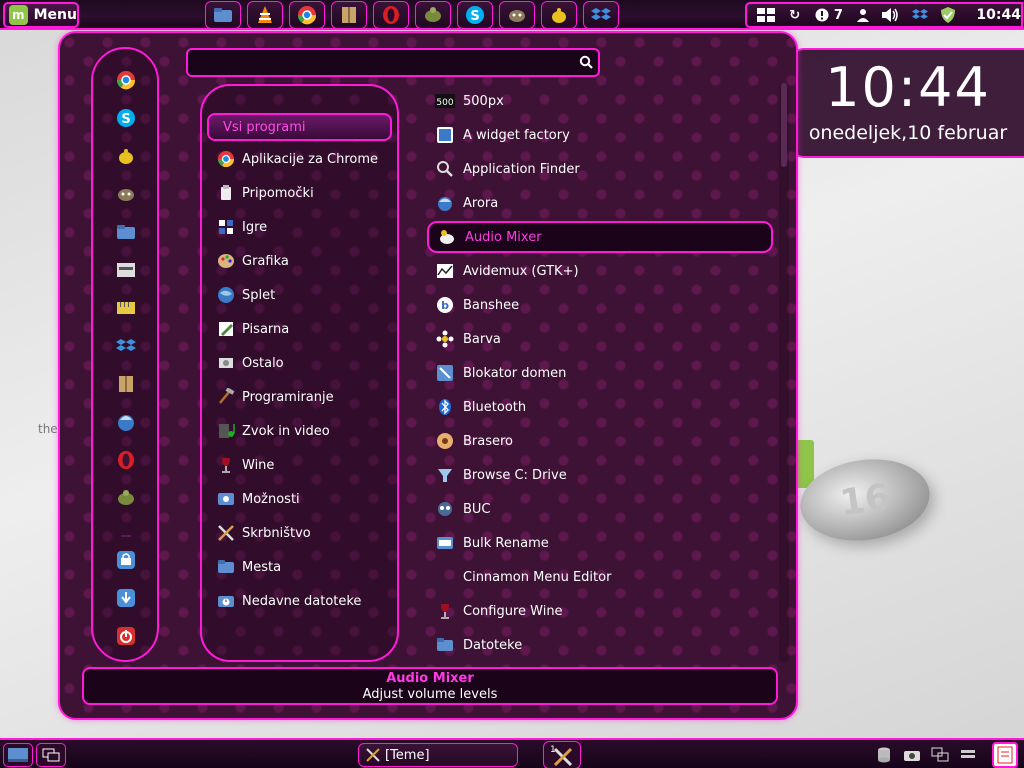 The image size is (1024, 768). I want to click on database-icon, so click(884, 755).